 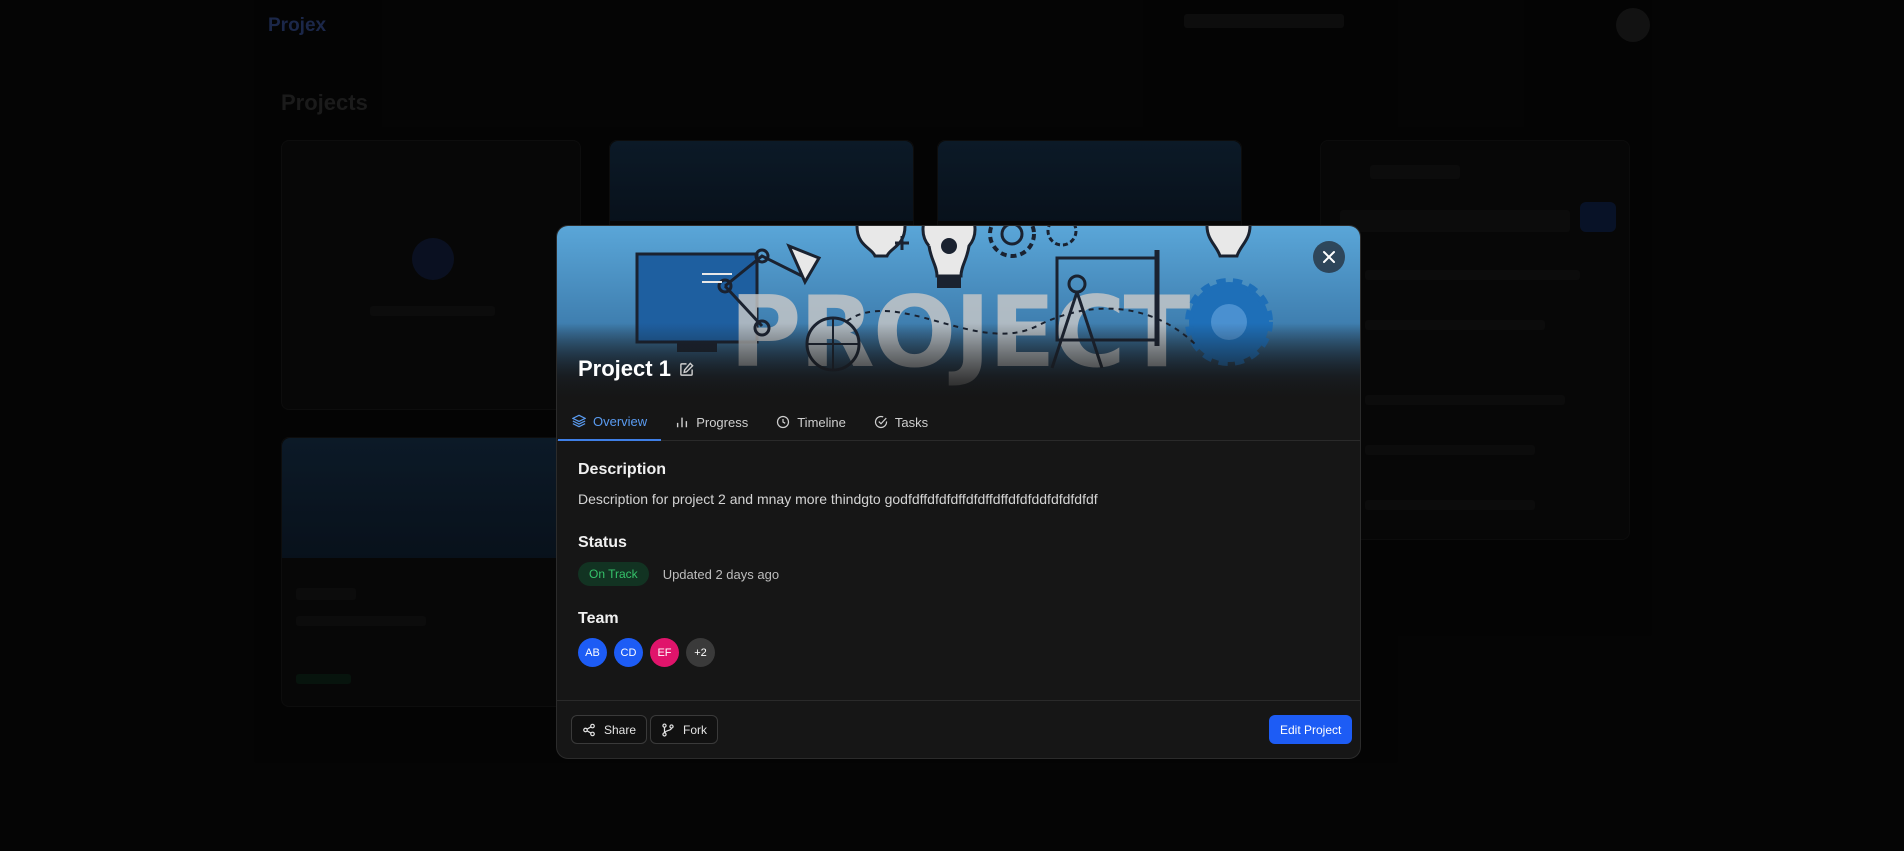 What do you see at coordinates (881, 422) in the screenshot?
I see `check-circle-icon` at bounding box center [881, 422].